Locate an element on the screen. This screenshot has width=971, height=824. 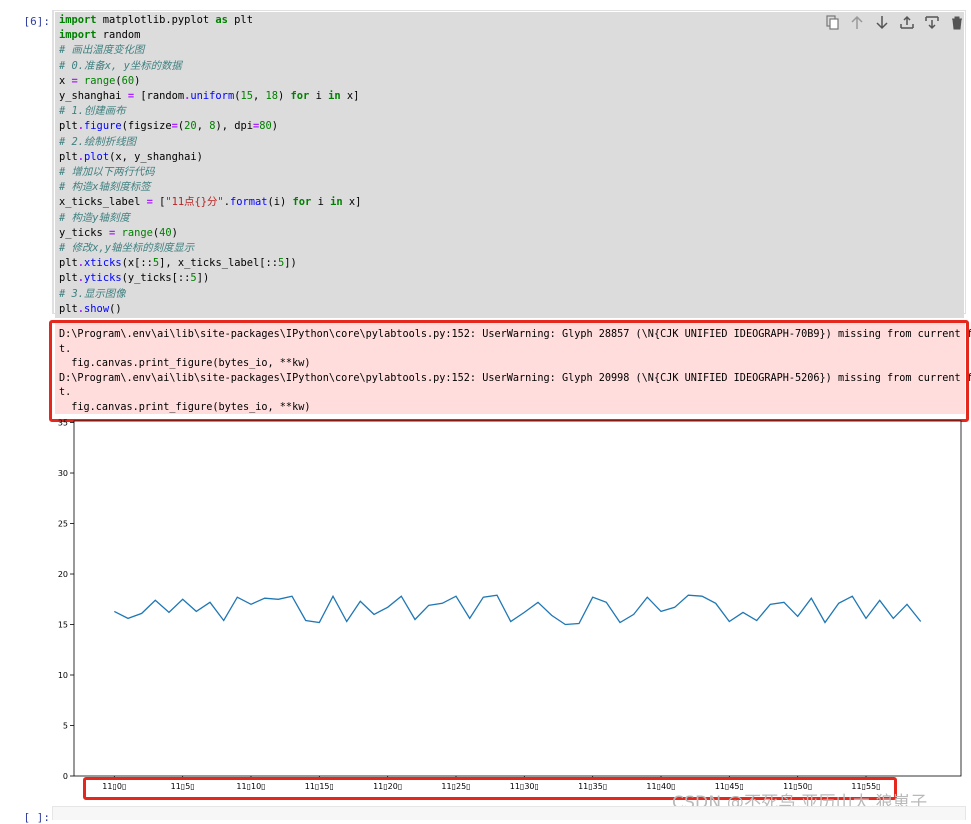
next-input-prompt: [ ]: is located at coordinates (37, 817).